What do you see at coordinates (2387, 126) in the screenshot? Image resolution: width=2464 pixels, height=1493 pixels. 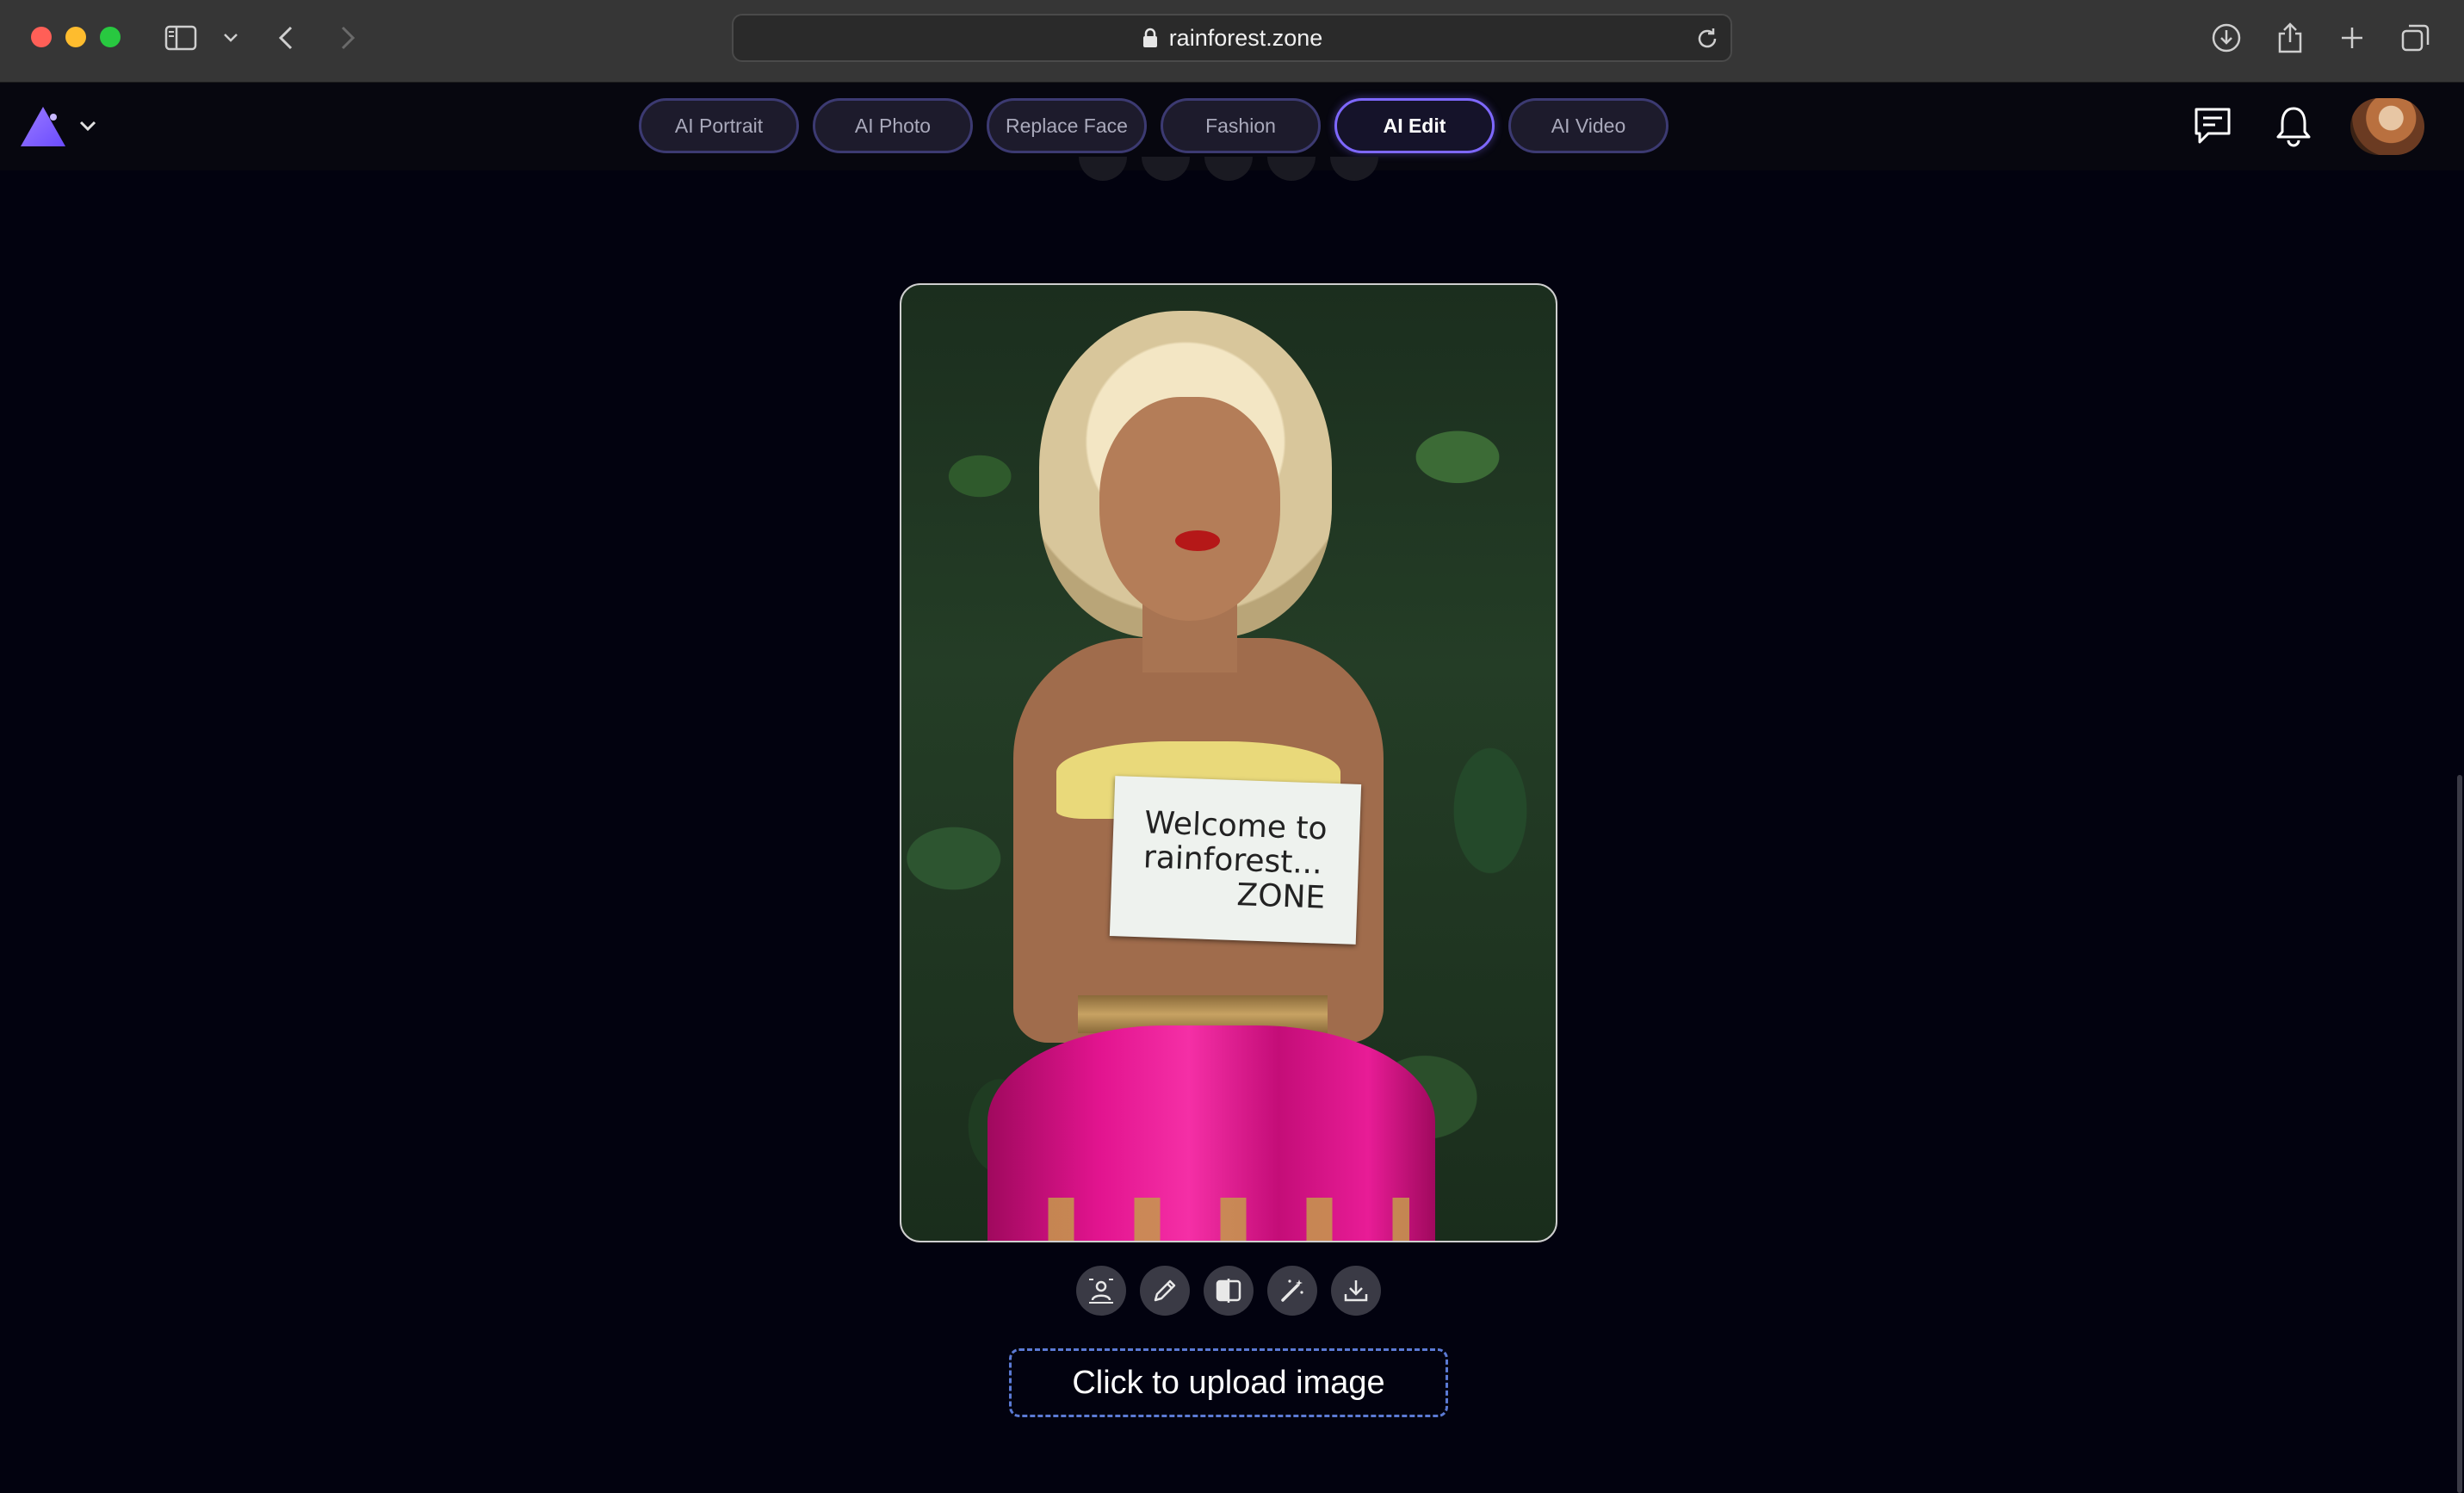 I see `avatar` at bounding box center [2387, 126].